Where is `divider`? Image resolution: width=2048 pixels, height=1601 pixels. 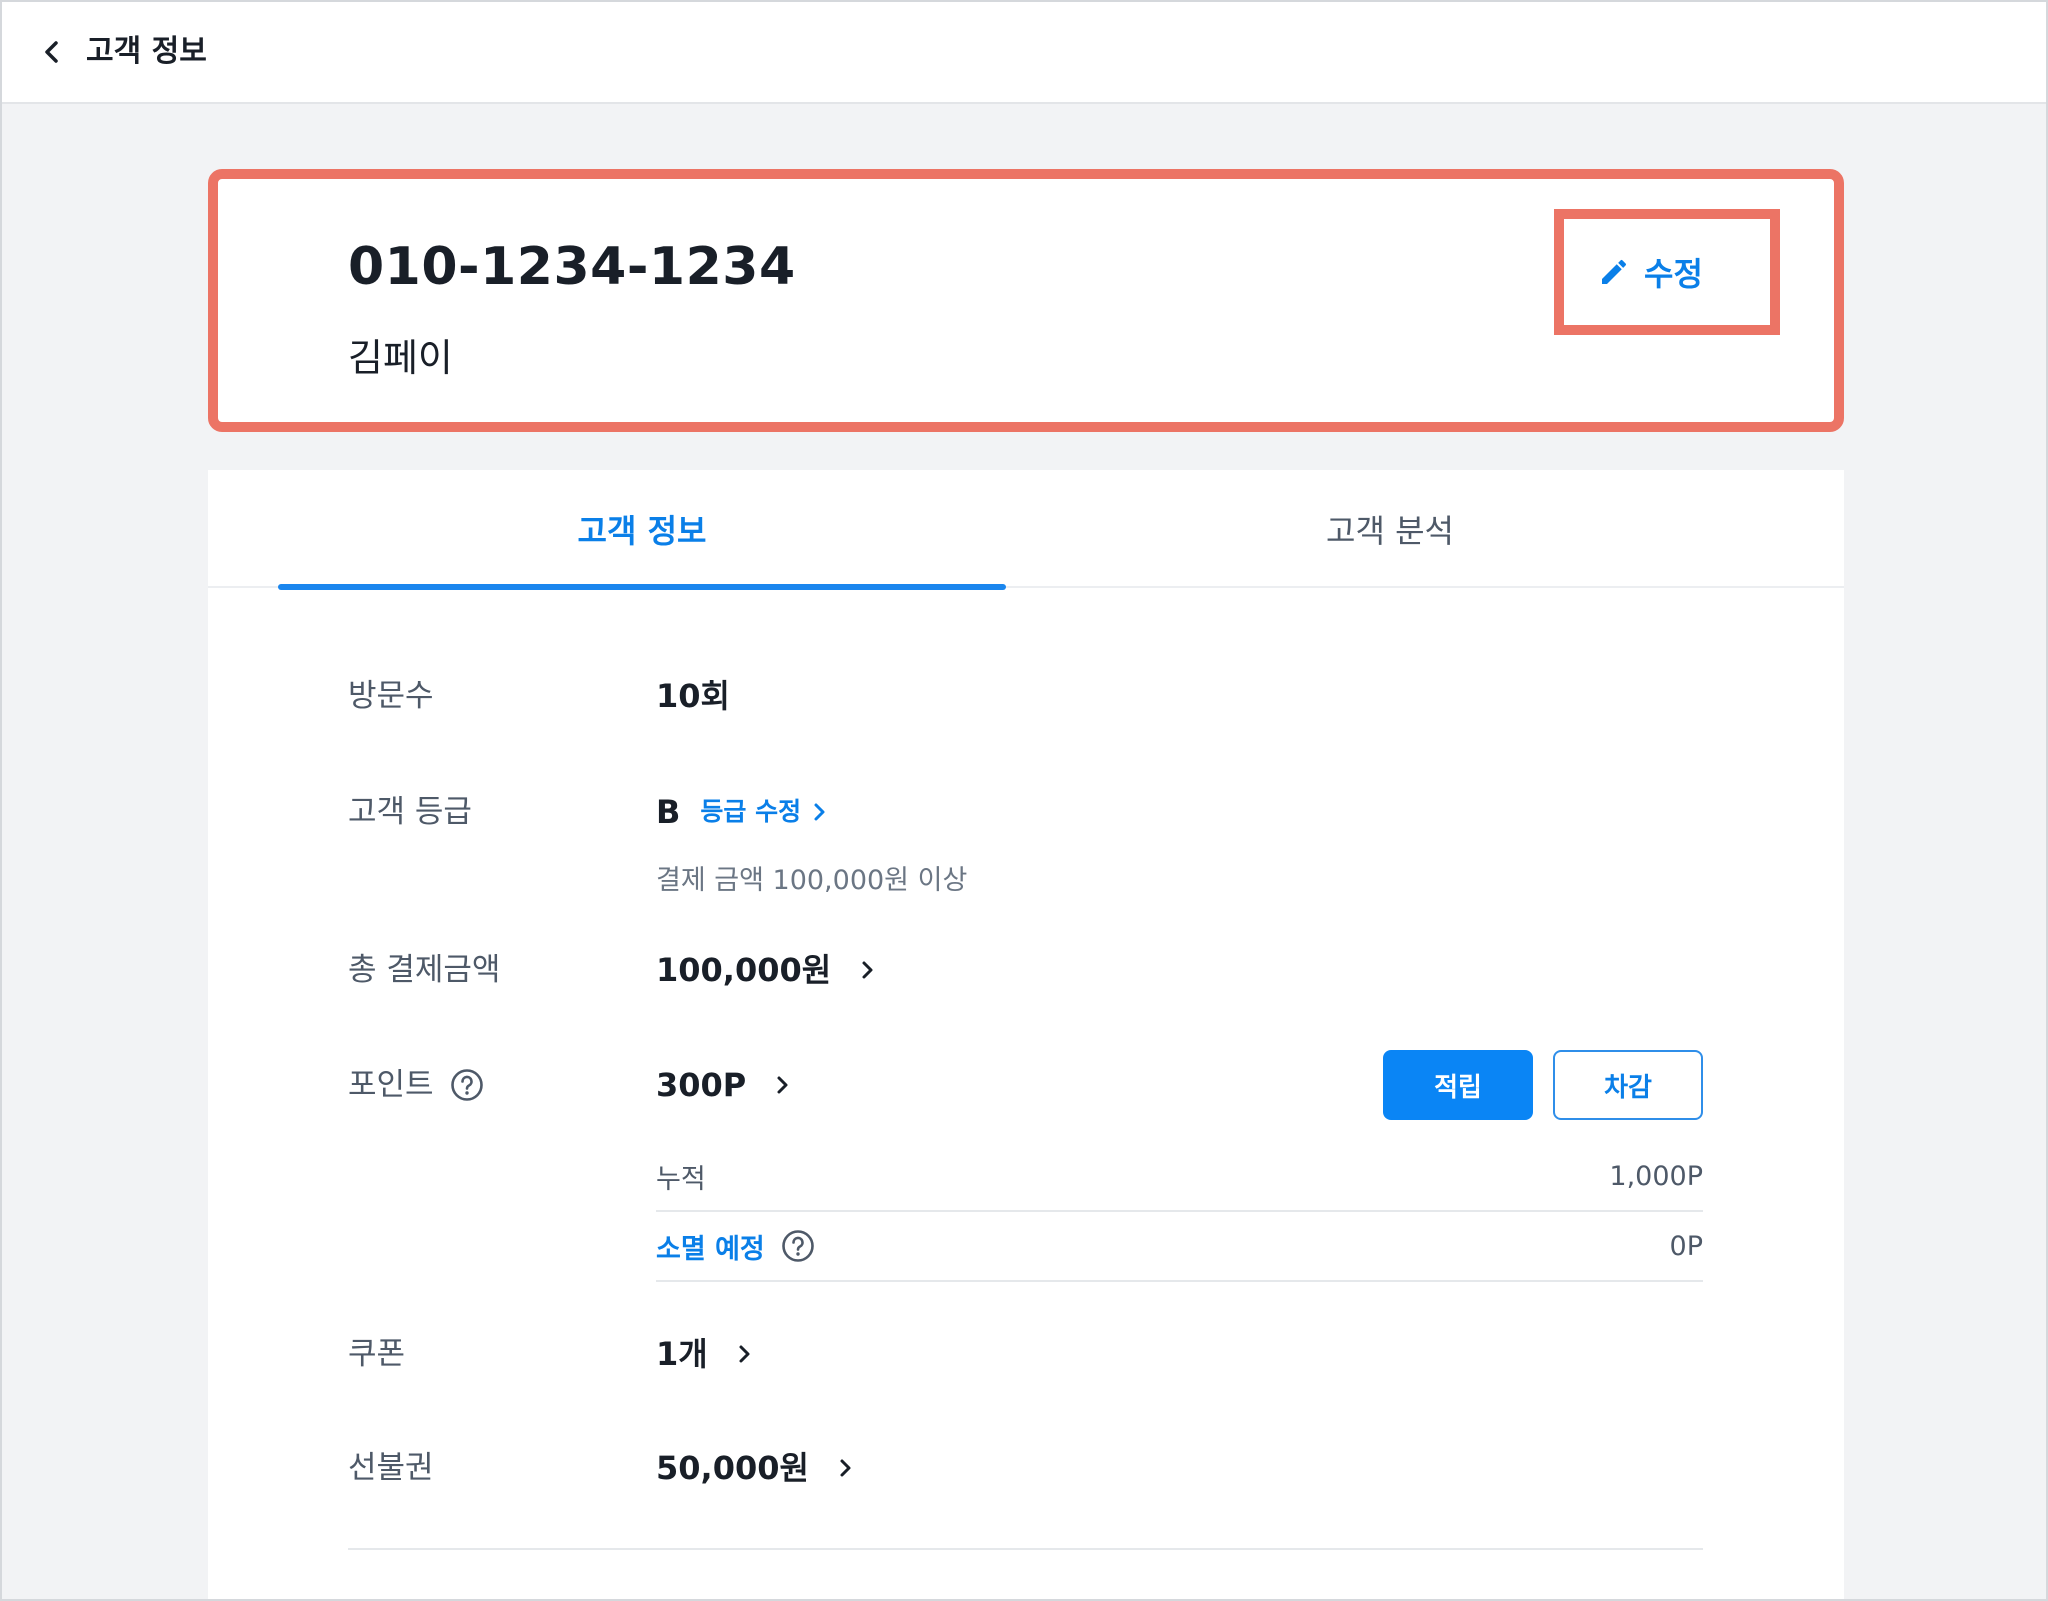 divider is located at coordinates (1025, 1549).